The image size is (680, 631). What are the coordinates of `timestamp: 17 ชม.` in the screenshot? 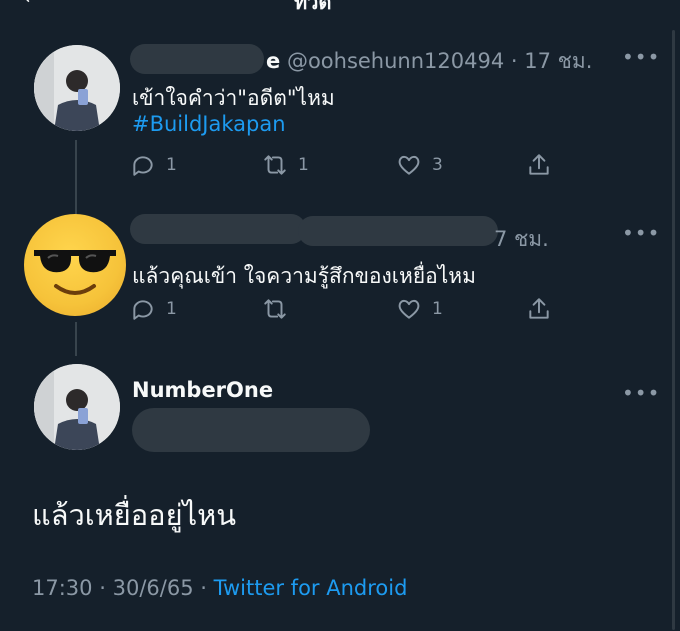 It's located at (558, 61).